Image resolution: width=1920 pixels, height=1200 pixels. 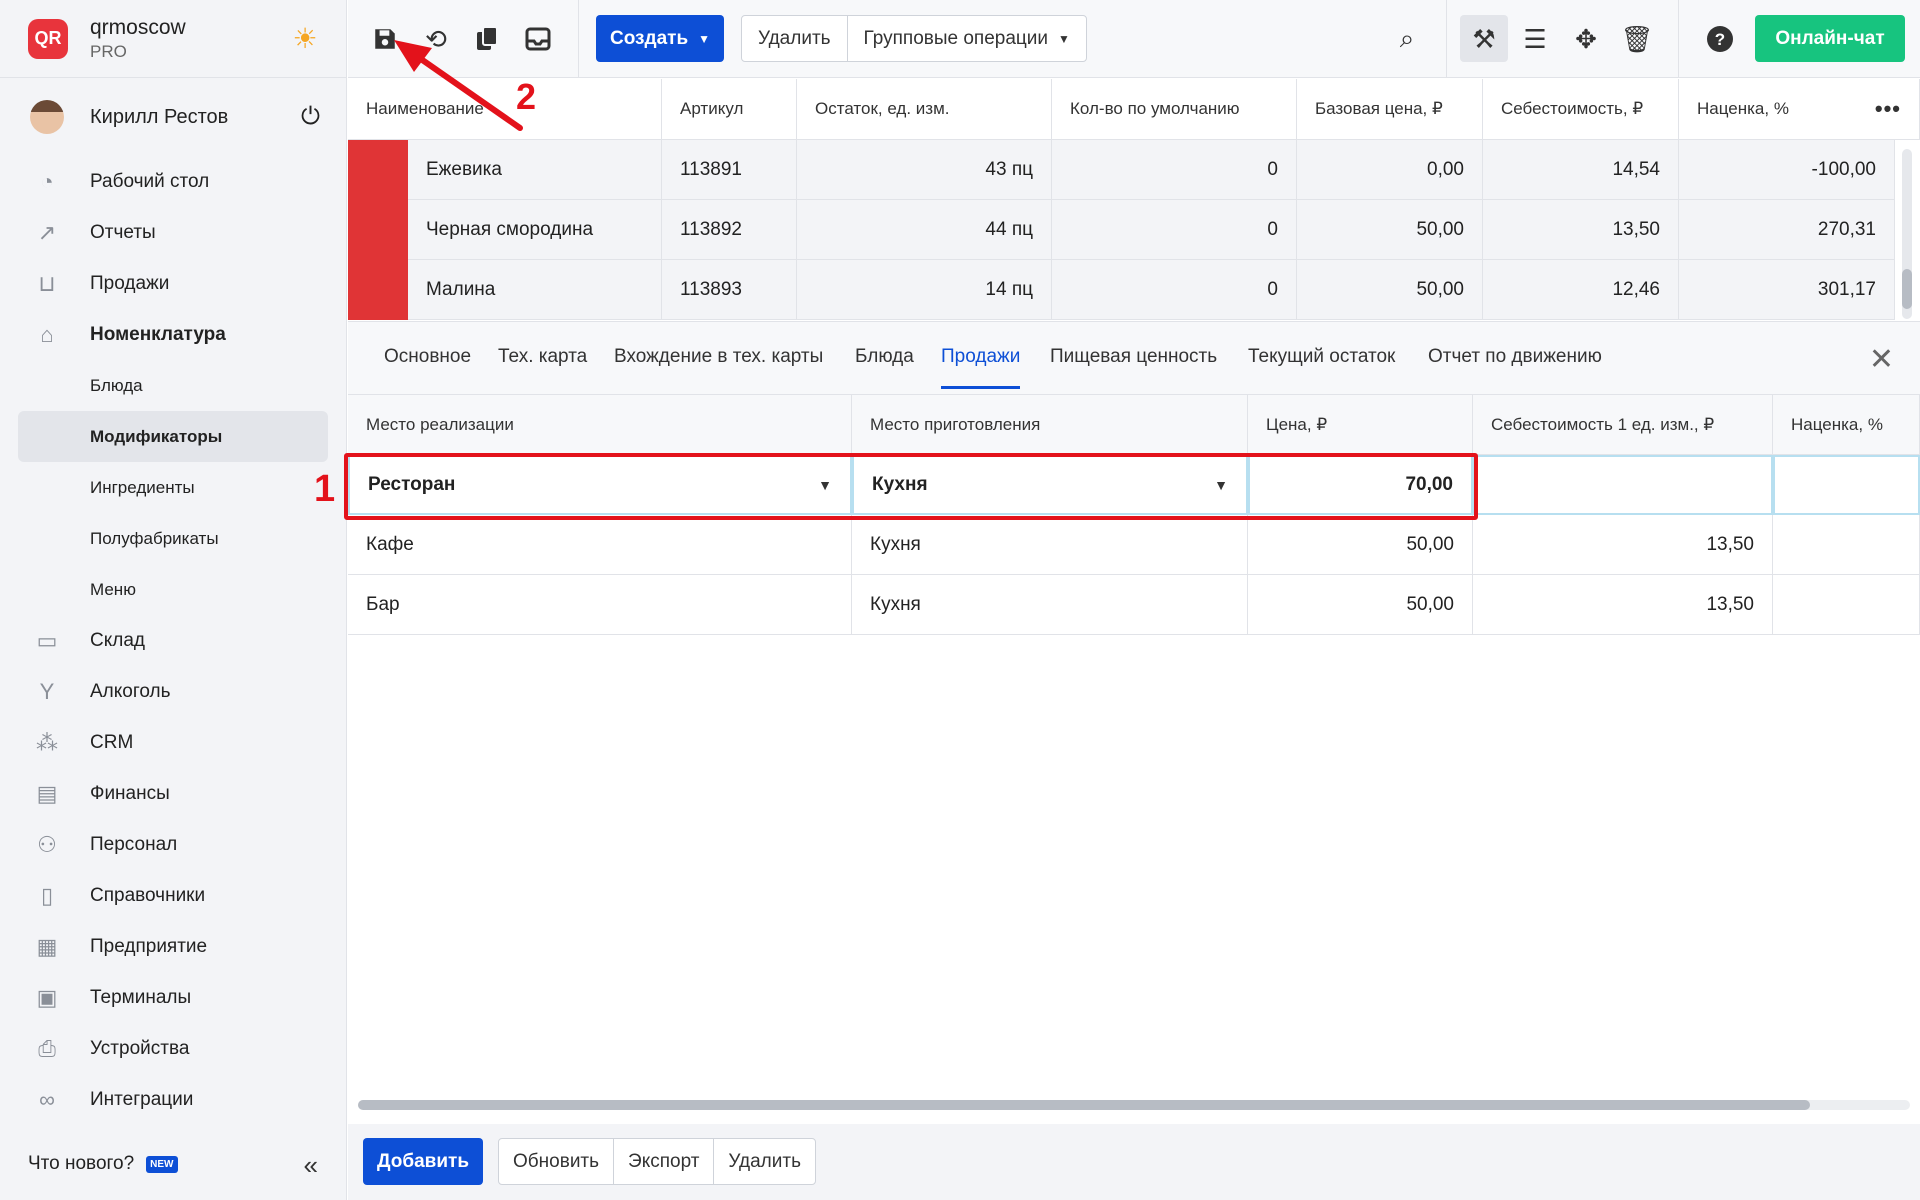 What do you see at coordinates (1799, 109) in the screenshot?
I see `col-markup: Наценка, % •••` at bounding box center [1799, 109].